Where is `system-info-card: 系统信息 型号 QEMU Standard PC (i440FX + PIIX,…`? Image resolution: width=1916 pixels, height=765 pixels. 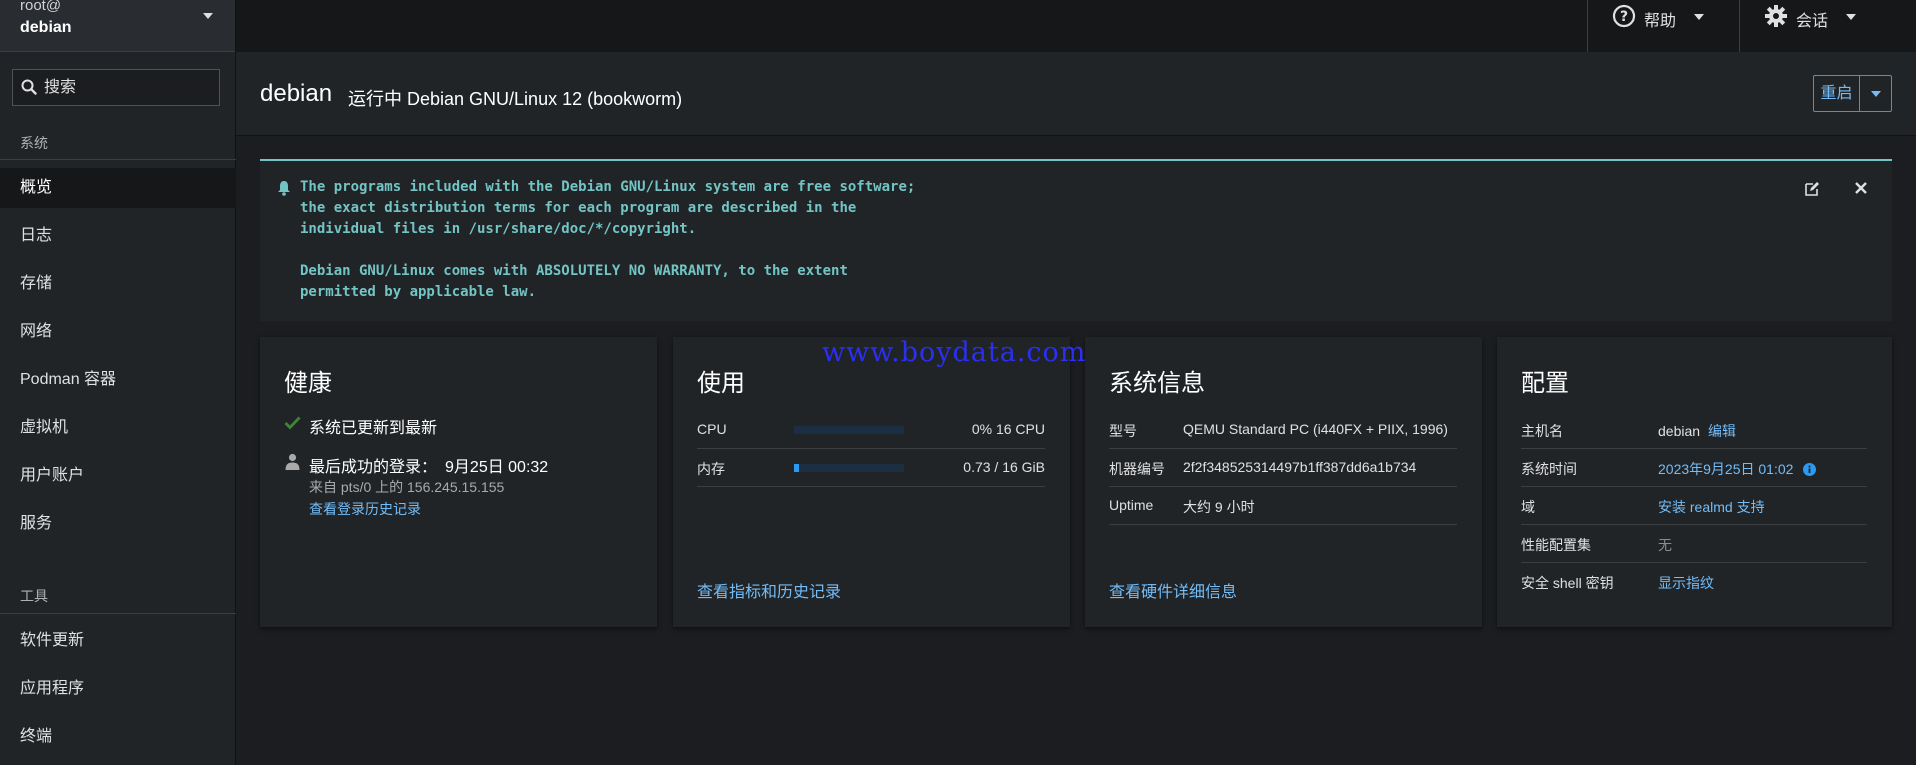
system-info-card: 系统信息 型号 QEMU Standard PC (i440FX + PIIX,… is located at coordinates (1283, 482).